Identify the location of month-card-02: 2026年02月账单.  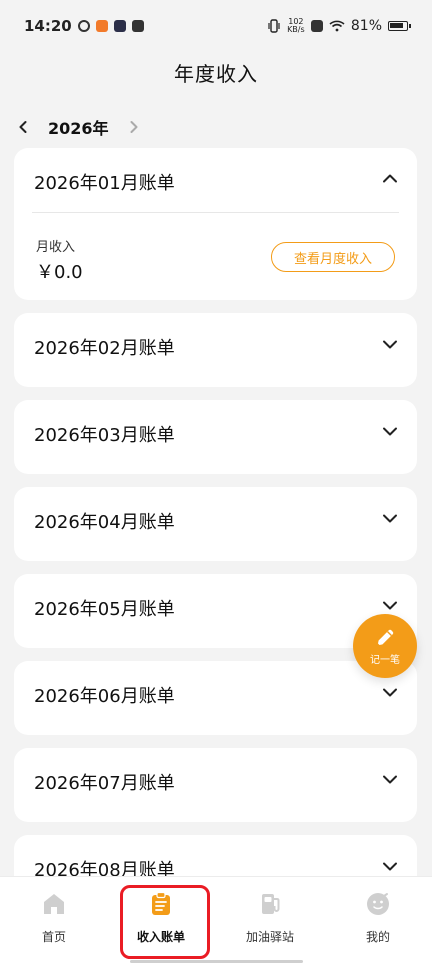
(215, 350).